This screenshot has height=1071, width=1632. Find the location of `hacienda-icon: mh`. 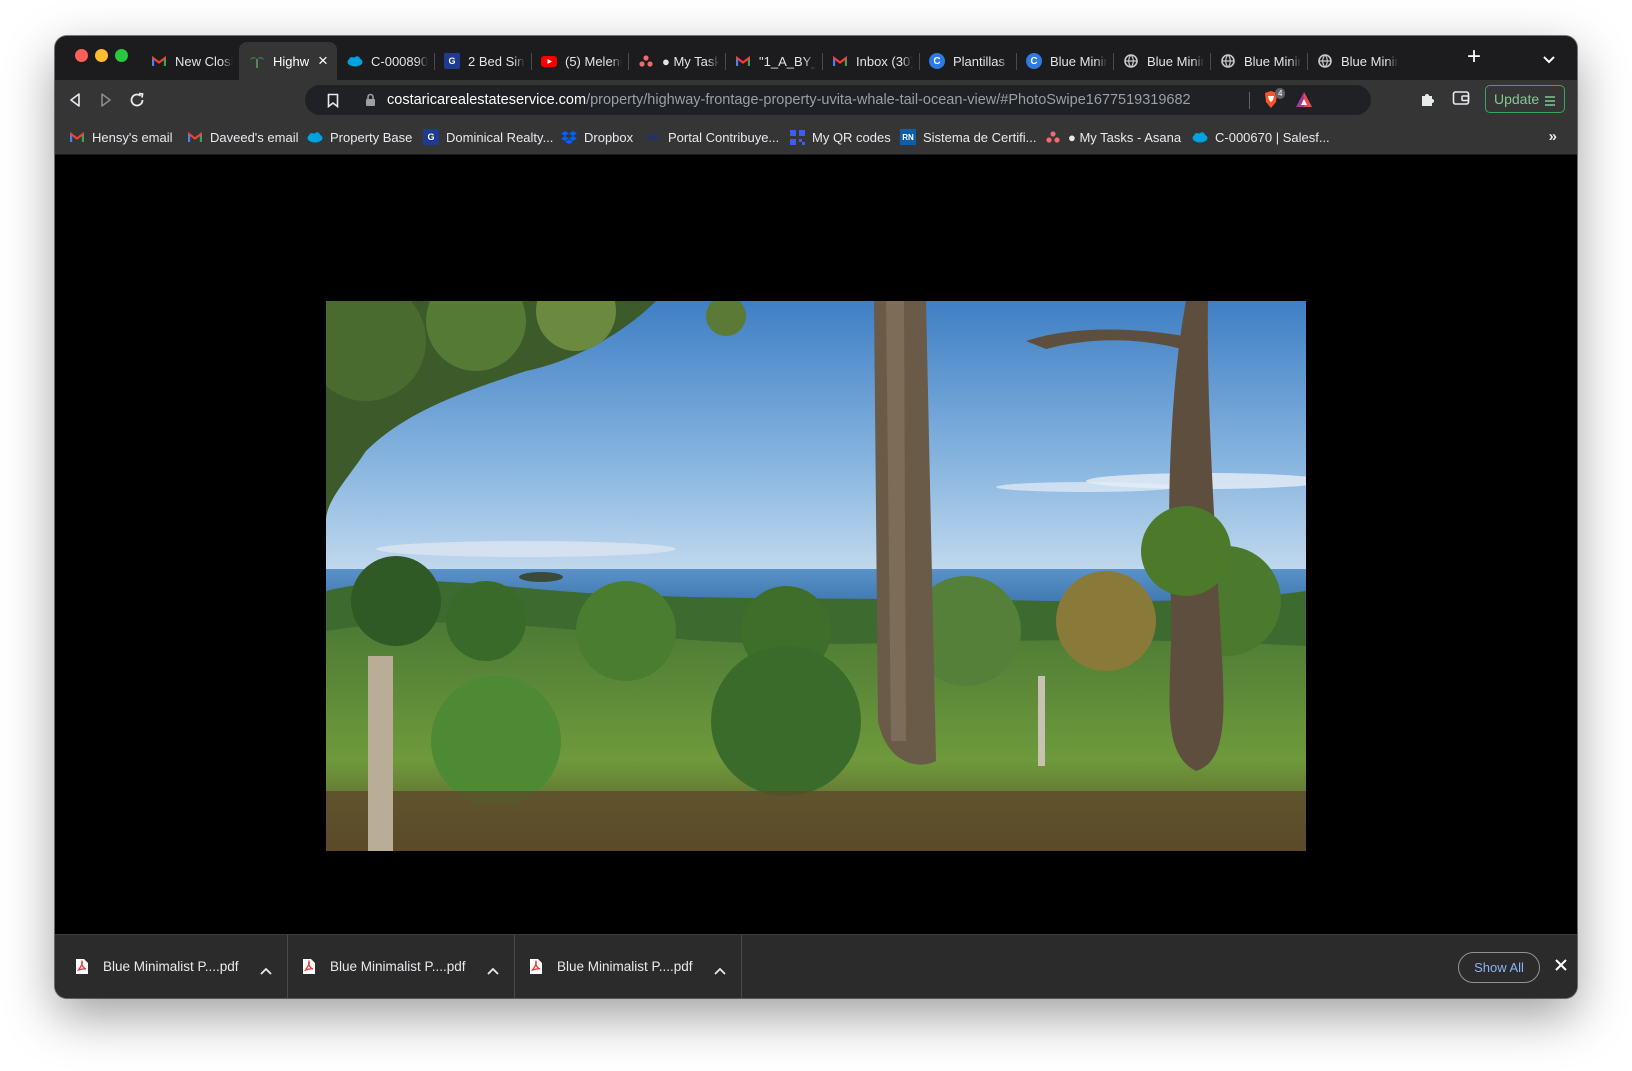

hacienda-icon: mh is located at coordinates (653, 137).